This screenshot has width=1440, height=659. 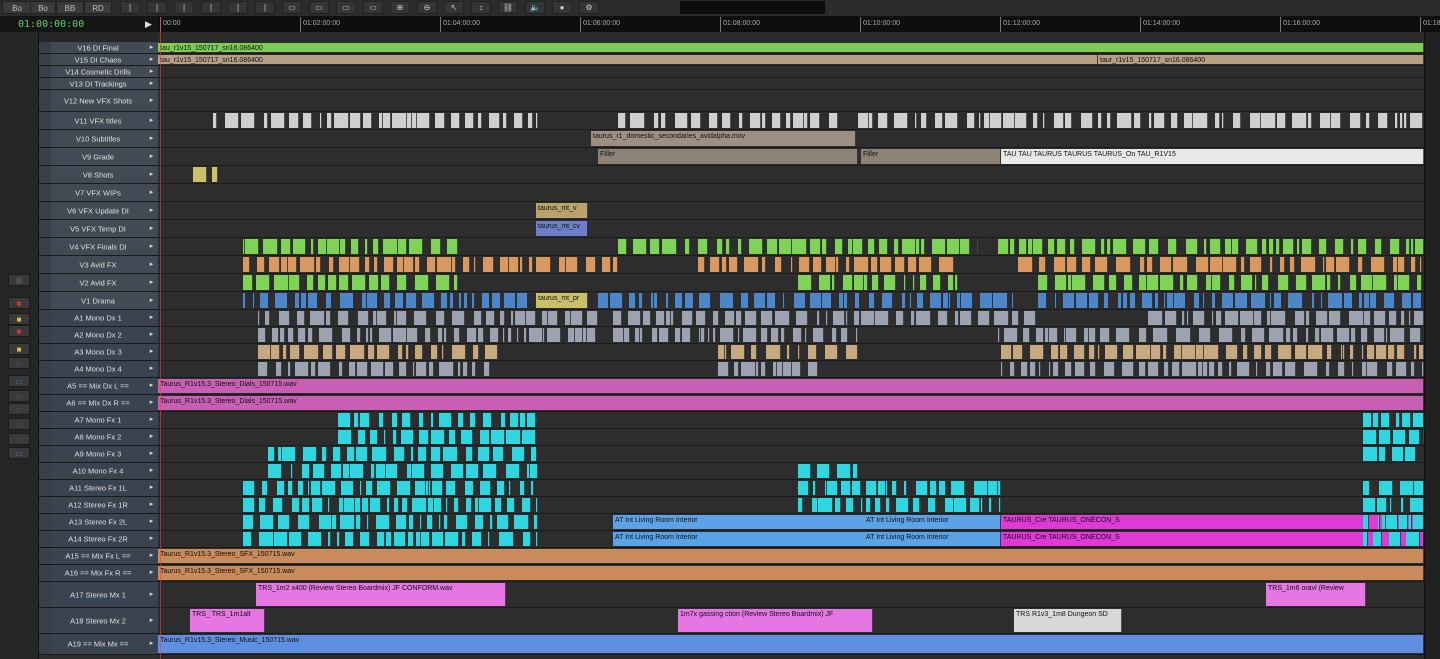 I want to click on settings-icon: ⚙, so click(x=589, y=7).